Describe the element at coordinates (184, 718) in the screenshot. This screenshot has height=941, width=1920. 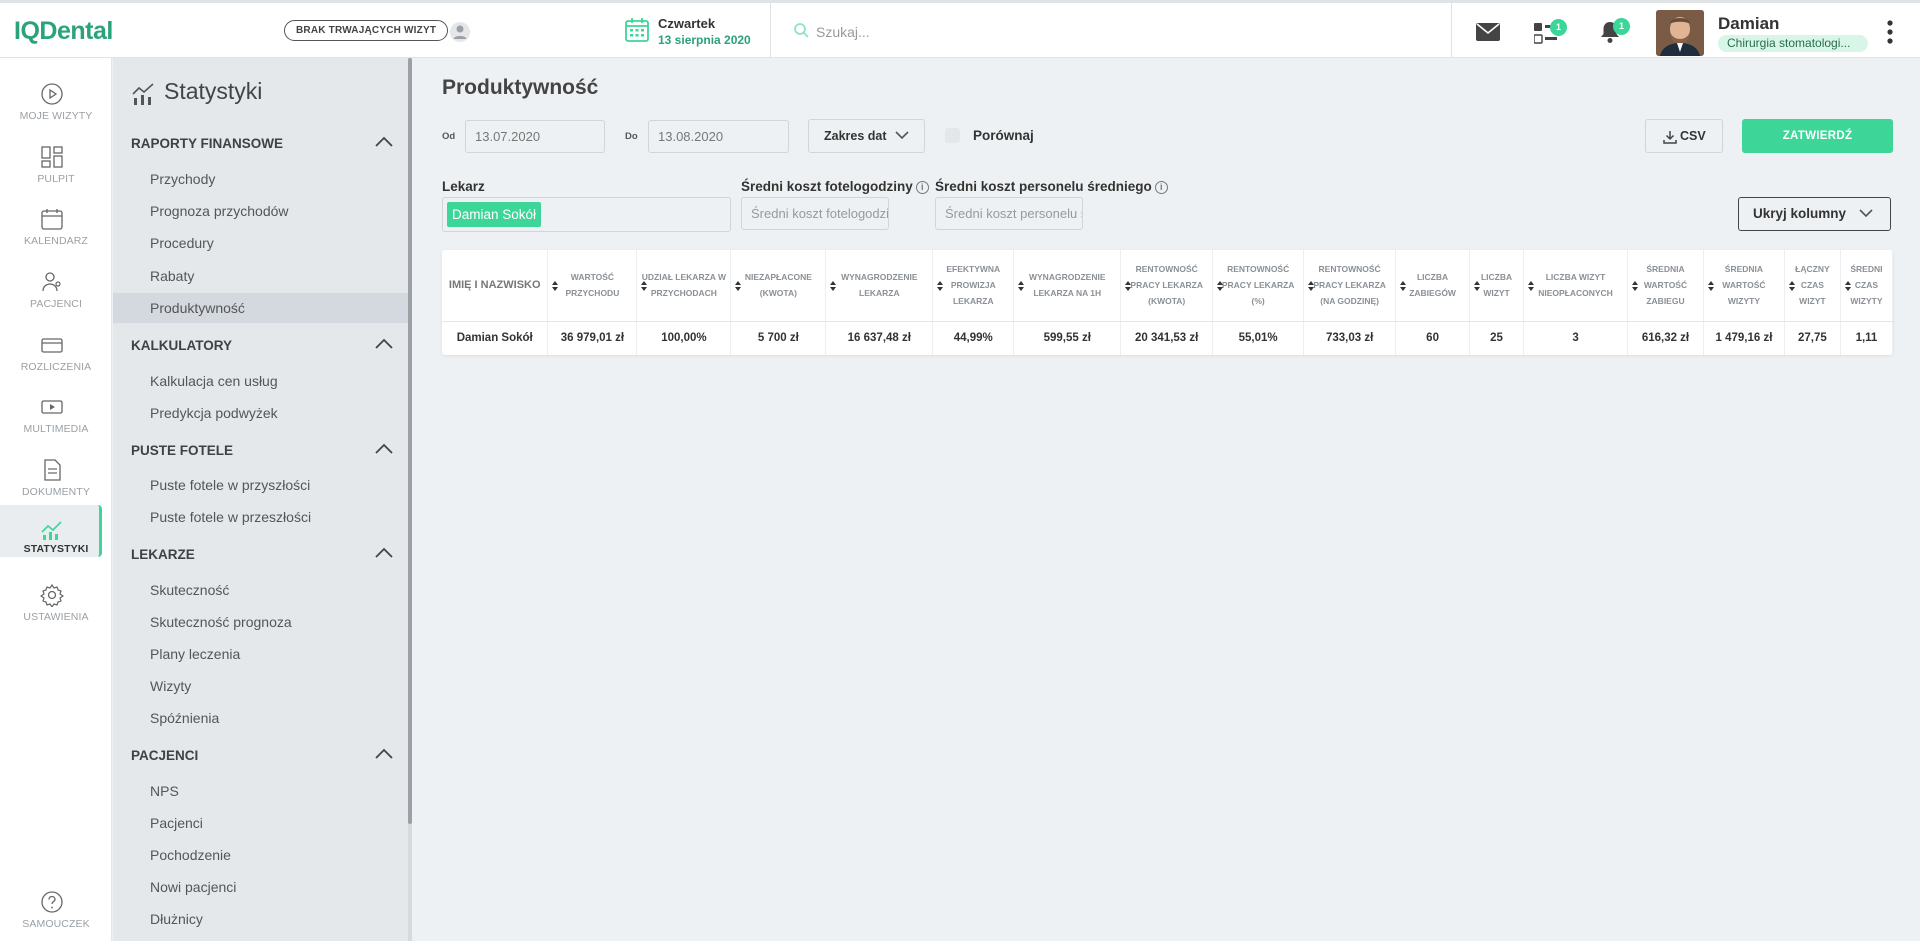
I see `link-delays: Spóźnienia` at that location.